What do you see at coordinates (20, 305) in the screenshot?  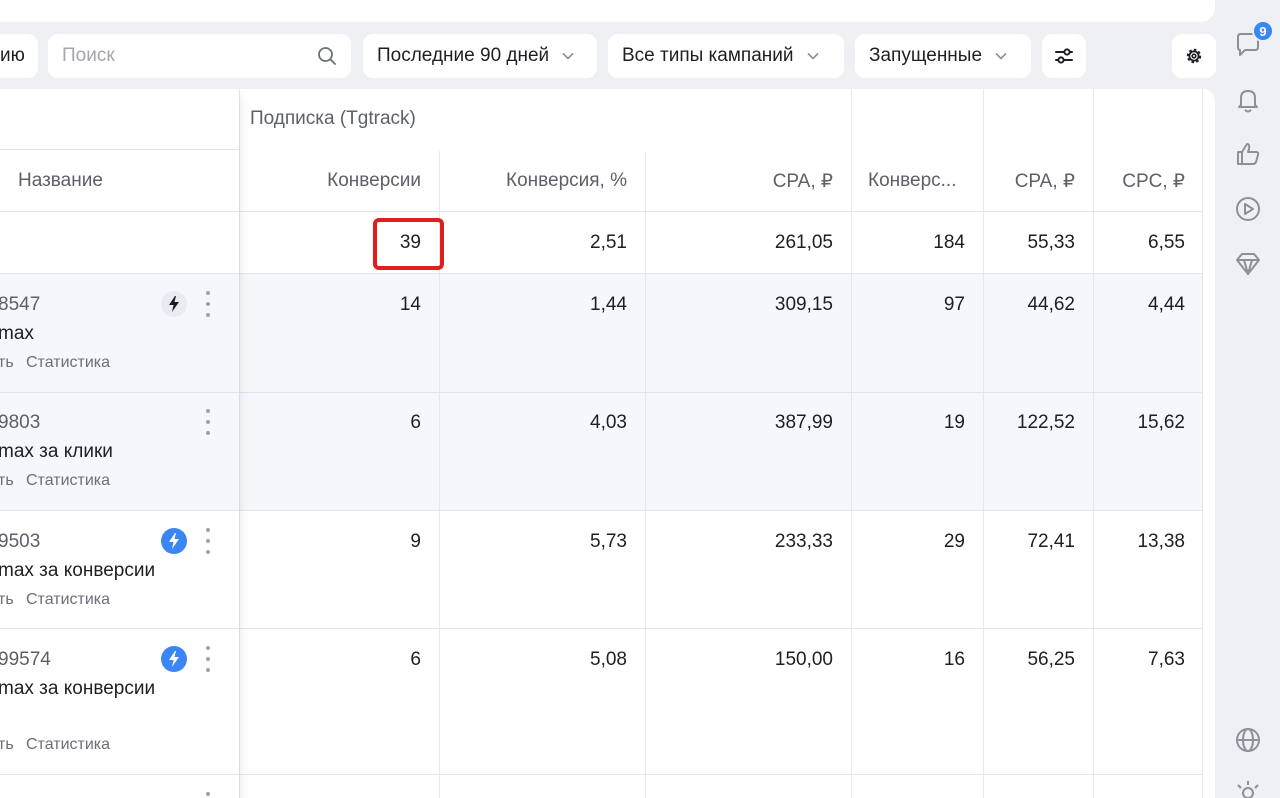 I see `campaign-id: 8547` at bounding box center [20, 305].